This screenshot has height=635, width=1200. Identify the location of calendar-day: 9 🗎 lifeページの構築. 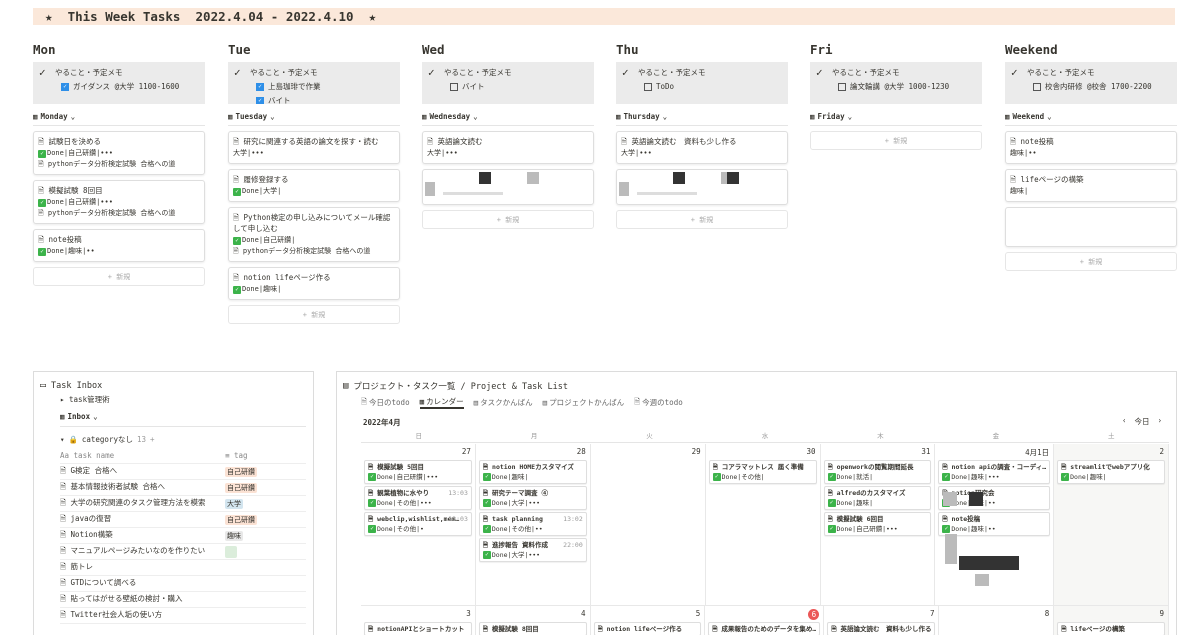
(1111, 620).